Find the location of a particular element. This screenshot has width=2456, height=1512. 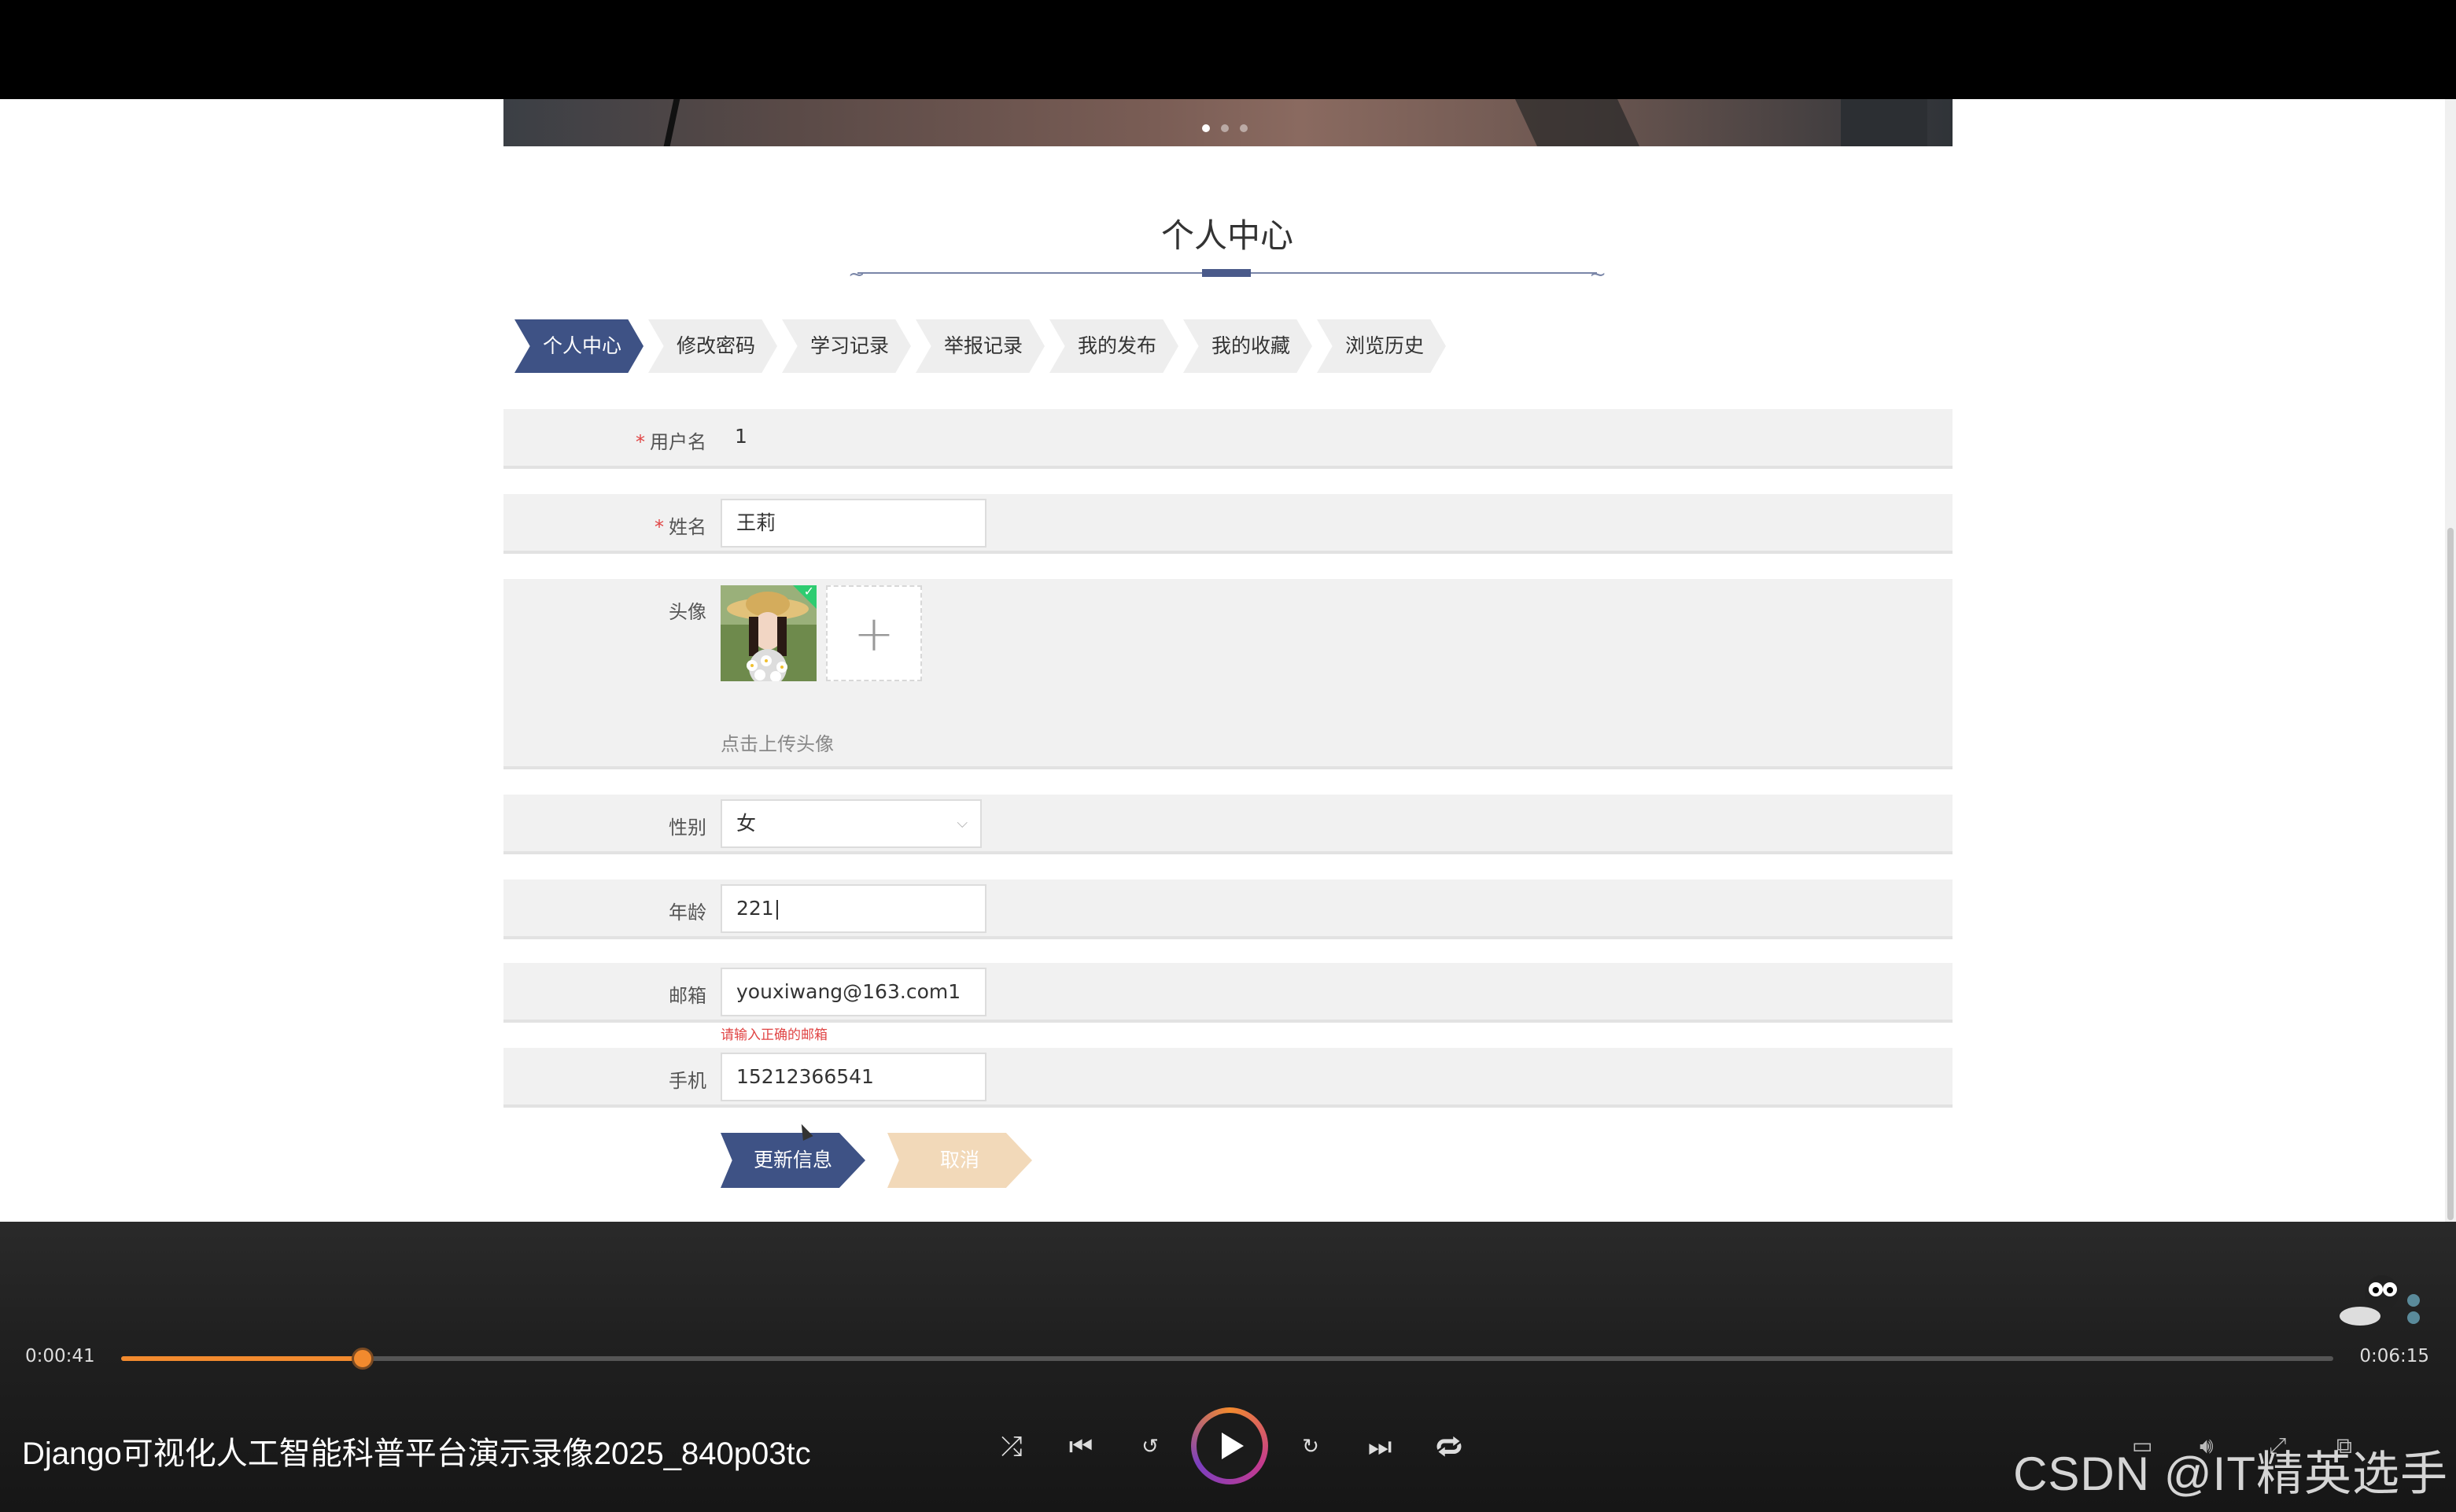

avatar-upload-hint: 点击上传头像 is located at coordinates (778, 744).